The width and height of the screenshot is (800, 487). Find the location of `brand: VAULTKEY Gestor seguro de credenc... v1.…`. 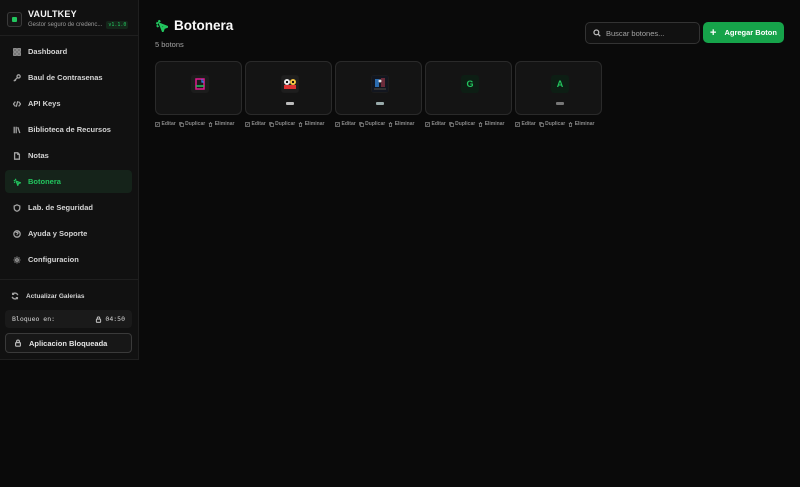

brand: VAULTKEY Gestor seguro de credenc... v1.… is located at coordinates (71, 19).